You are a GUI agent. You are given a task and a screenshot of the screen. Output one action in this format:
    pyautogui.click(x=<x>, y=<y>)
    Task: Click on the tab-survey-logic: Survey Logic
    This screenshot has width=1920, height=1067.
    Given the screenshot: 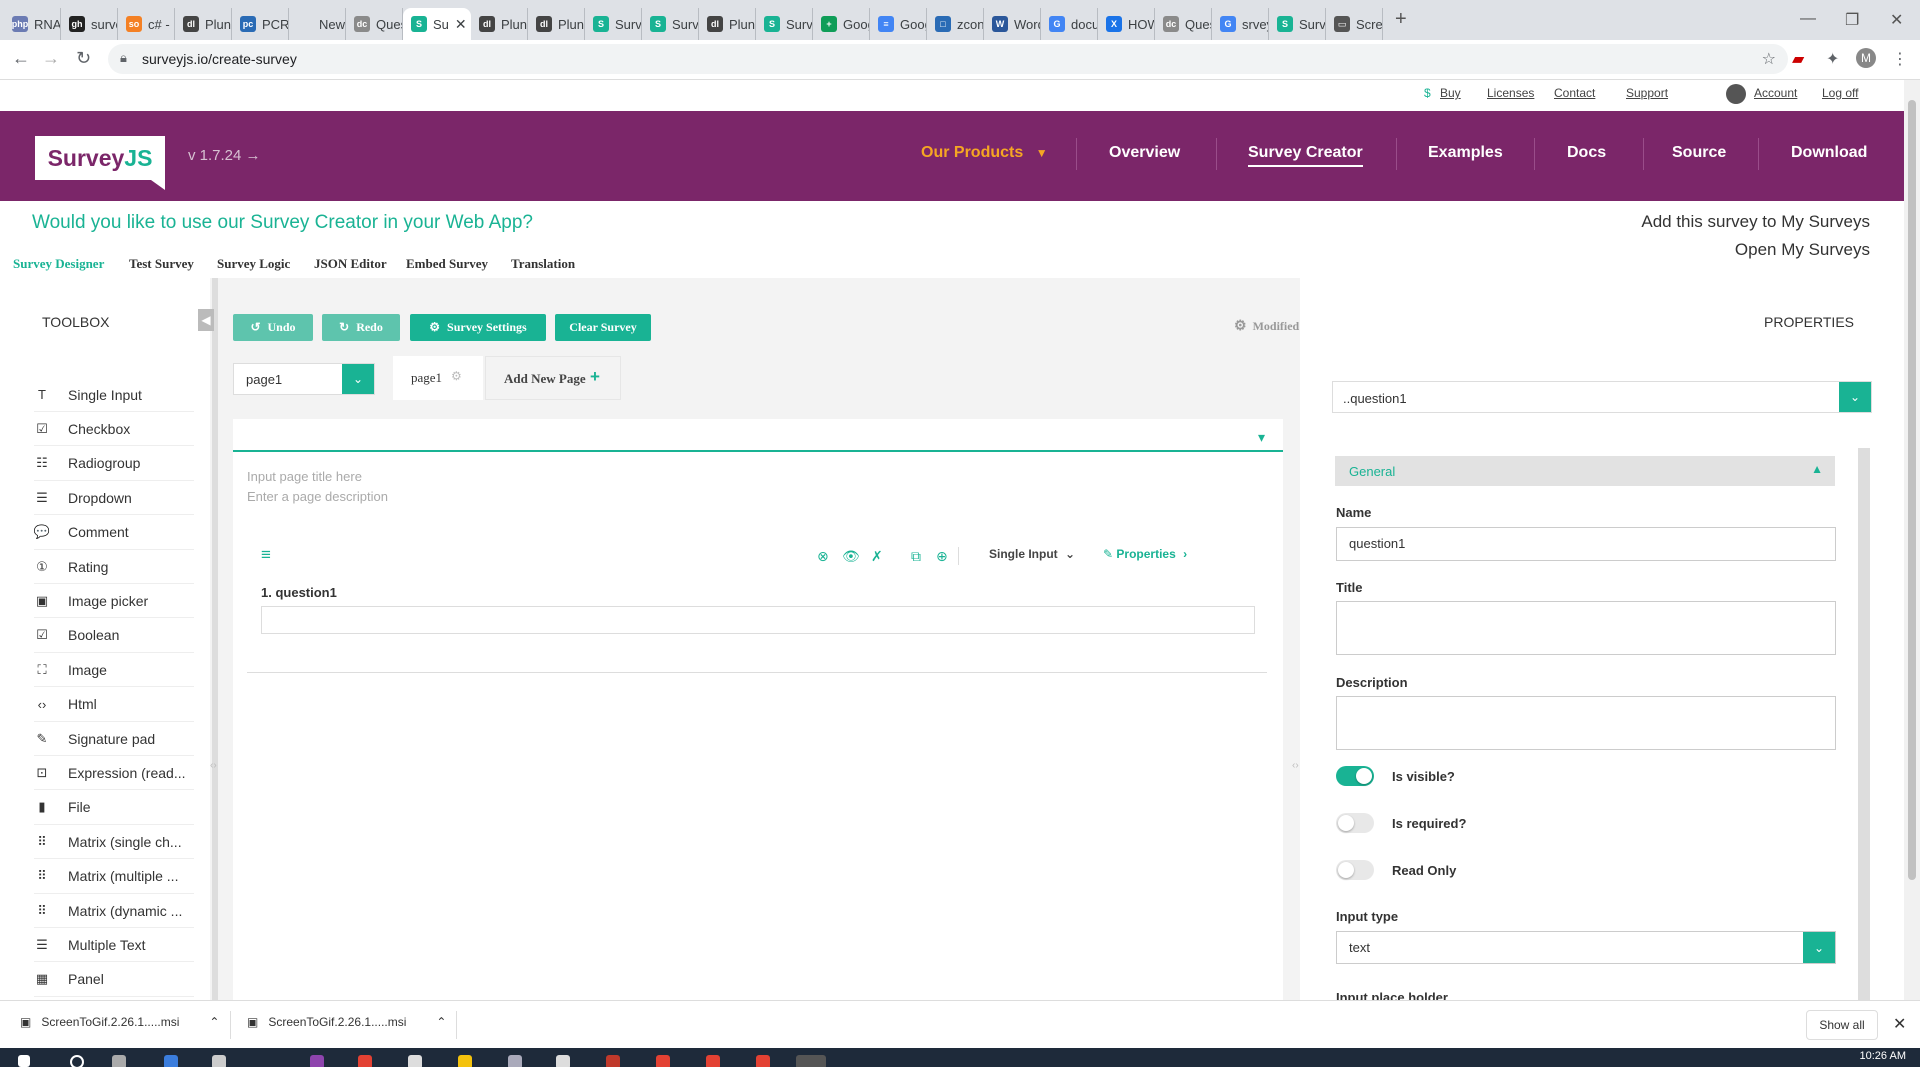 What is the action you would take?
    pyautogui.click(x=253, y=264)
    